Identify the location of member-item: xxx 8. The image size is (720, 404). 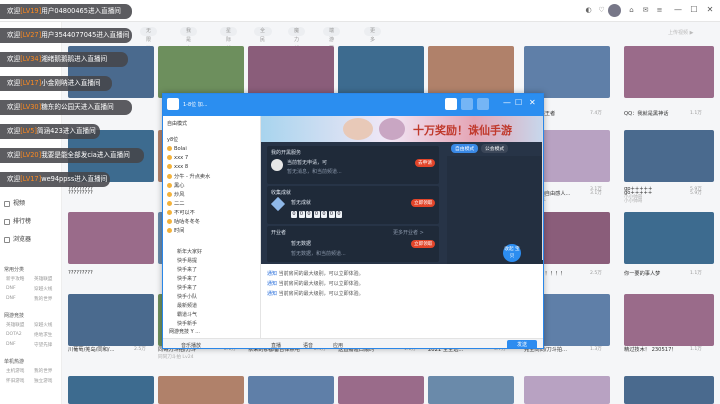
(177, 167).